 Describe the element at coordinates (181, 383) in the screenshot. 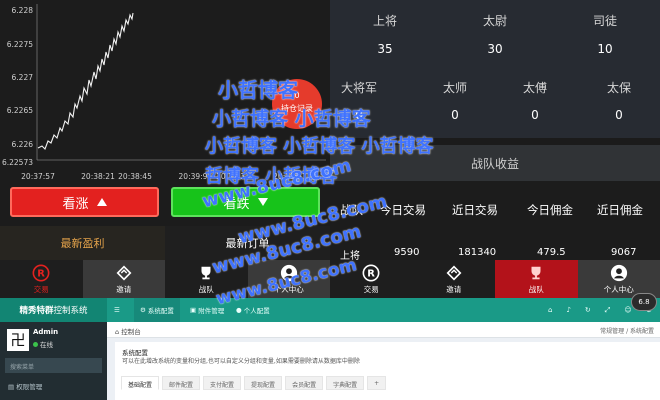

I see `tab-email-config: 邮件配置` at that location.